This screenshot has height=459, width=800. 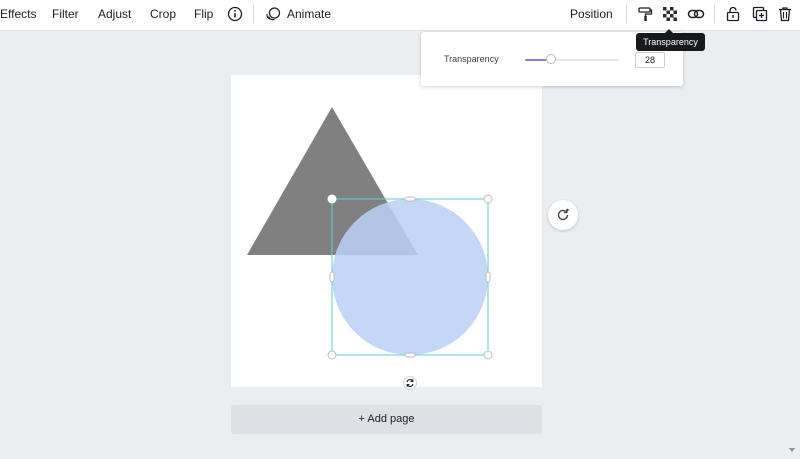 I want to click on resize-handle-left, so click(x=332, y=277).